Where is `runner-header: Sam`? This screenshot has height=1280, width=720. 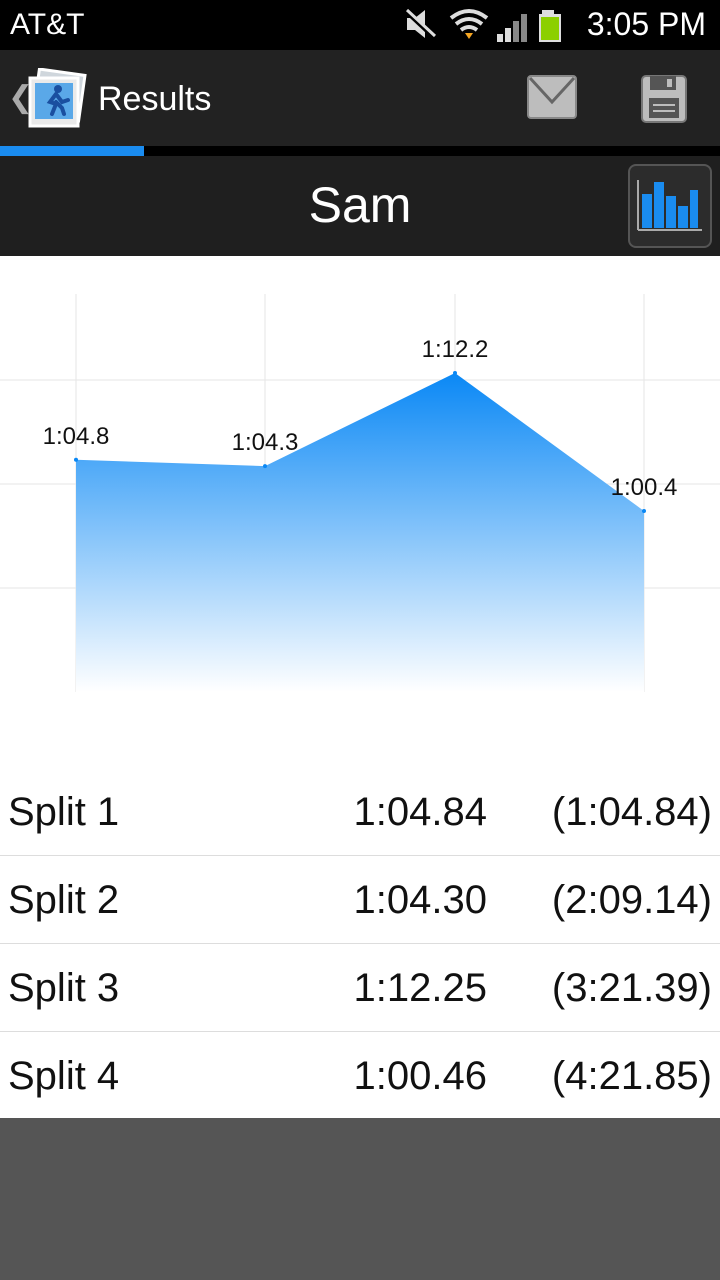 runner-header: Sam is located at coordinates (360, 206).